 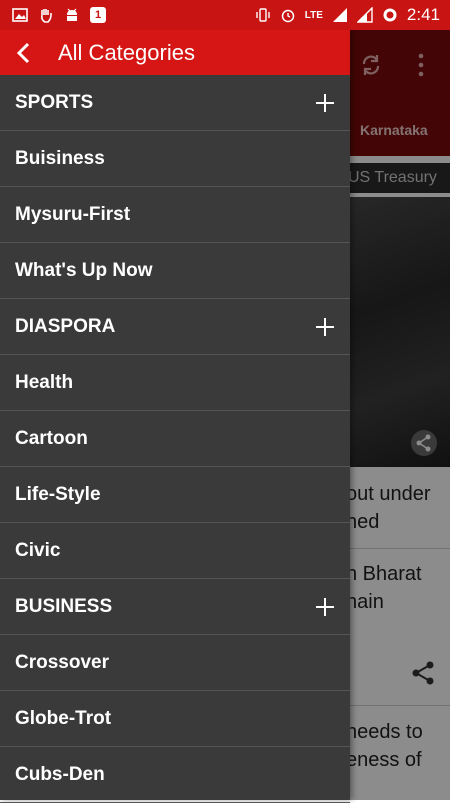 What do you see at coordinates (175, 663) in the screenshot?
I see `category-item-crossover: Crossover` at bounding box center [175, 663].